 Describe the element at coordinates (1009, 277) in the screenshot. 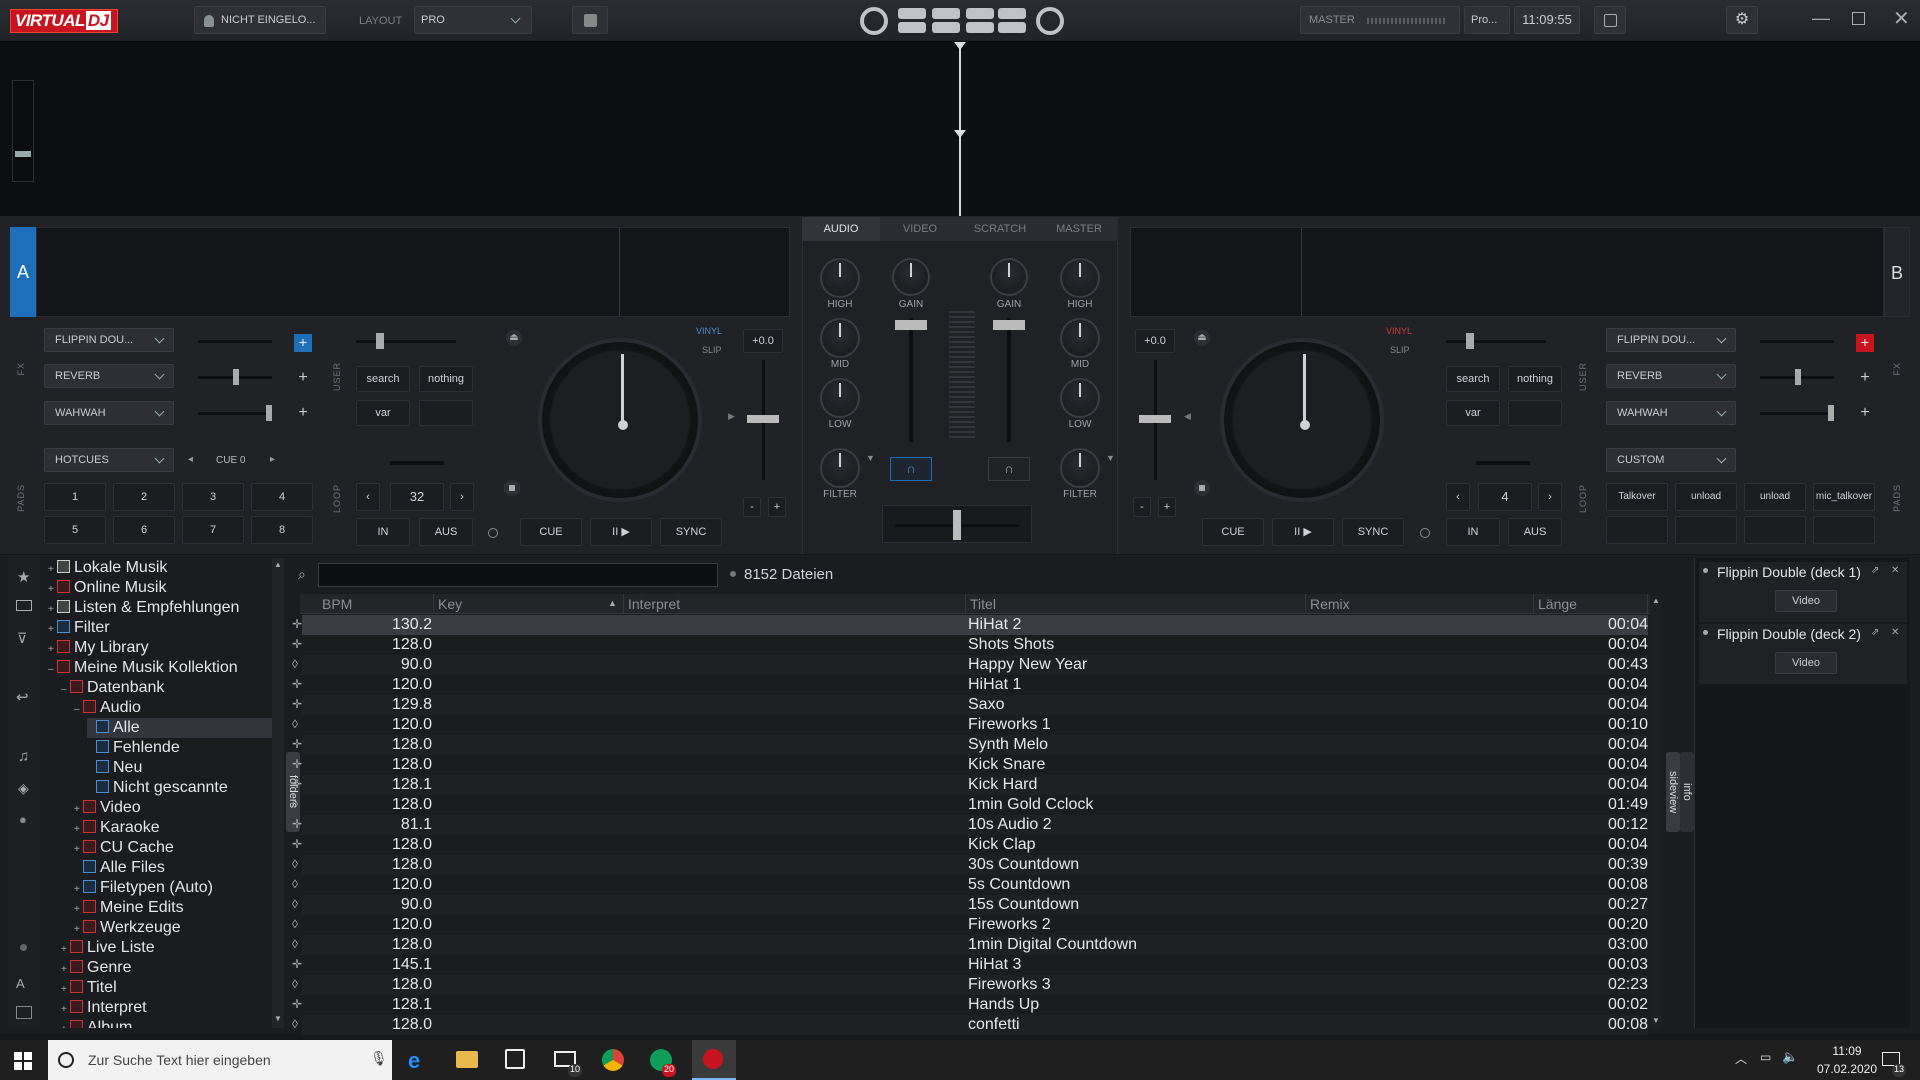

I see `deck-b-gain-knob` at that location.